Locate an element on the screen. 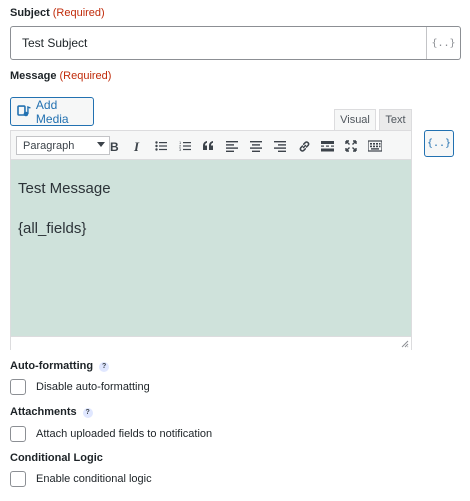  align-center-button is located at coordinates (256, 146).